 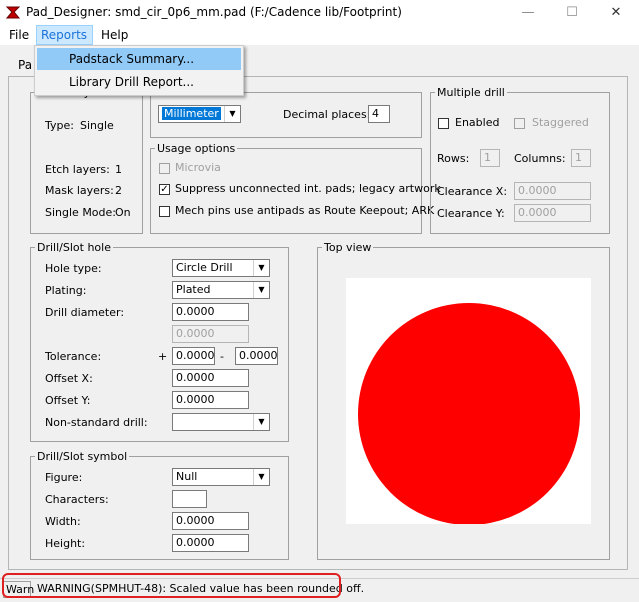 What do you see at coordinates (560, 122) in the screenshot?
I see `staggered-label: Staggered` at bounding box center [560, 122].